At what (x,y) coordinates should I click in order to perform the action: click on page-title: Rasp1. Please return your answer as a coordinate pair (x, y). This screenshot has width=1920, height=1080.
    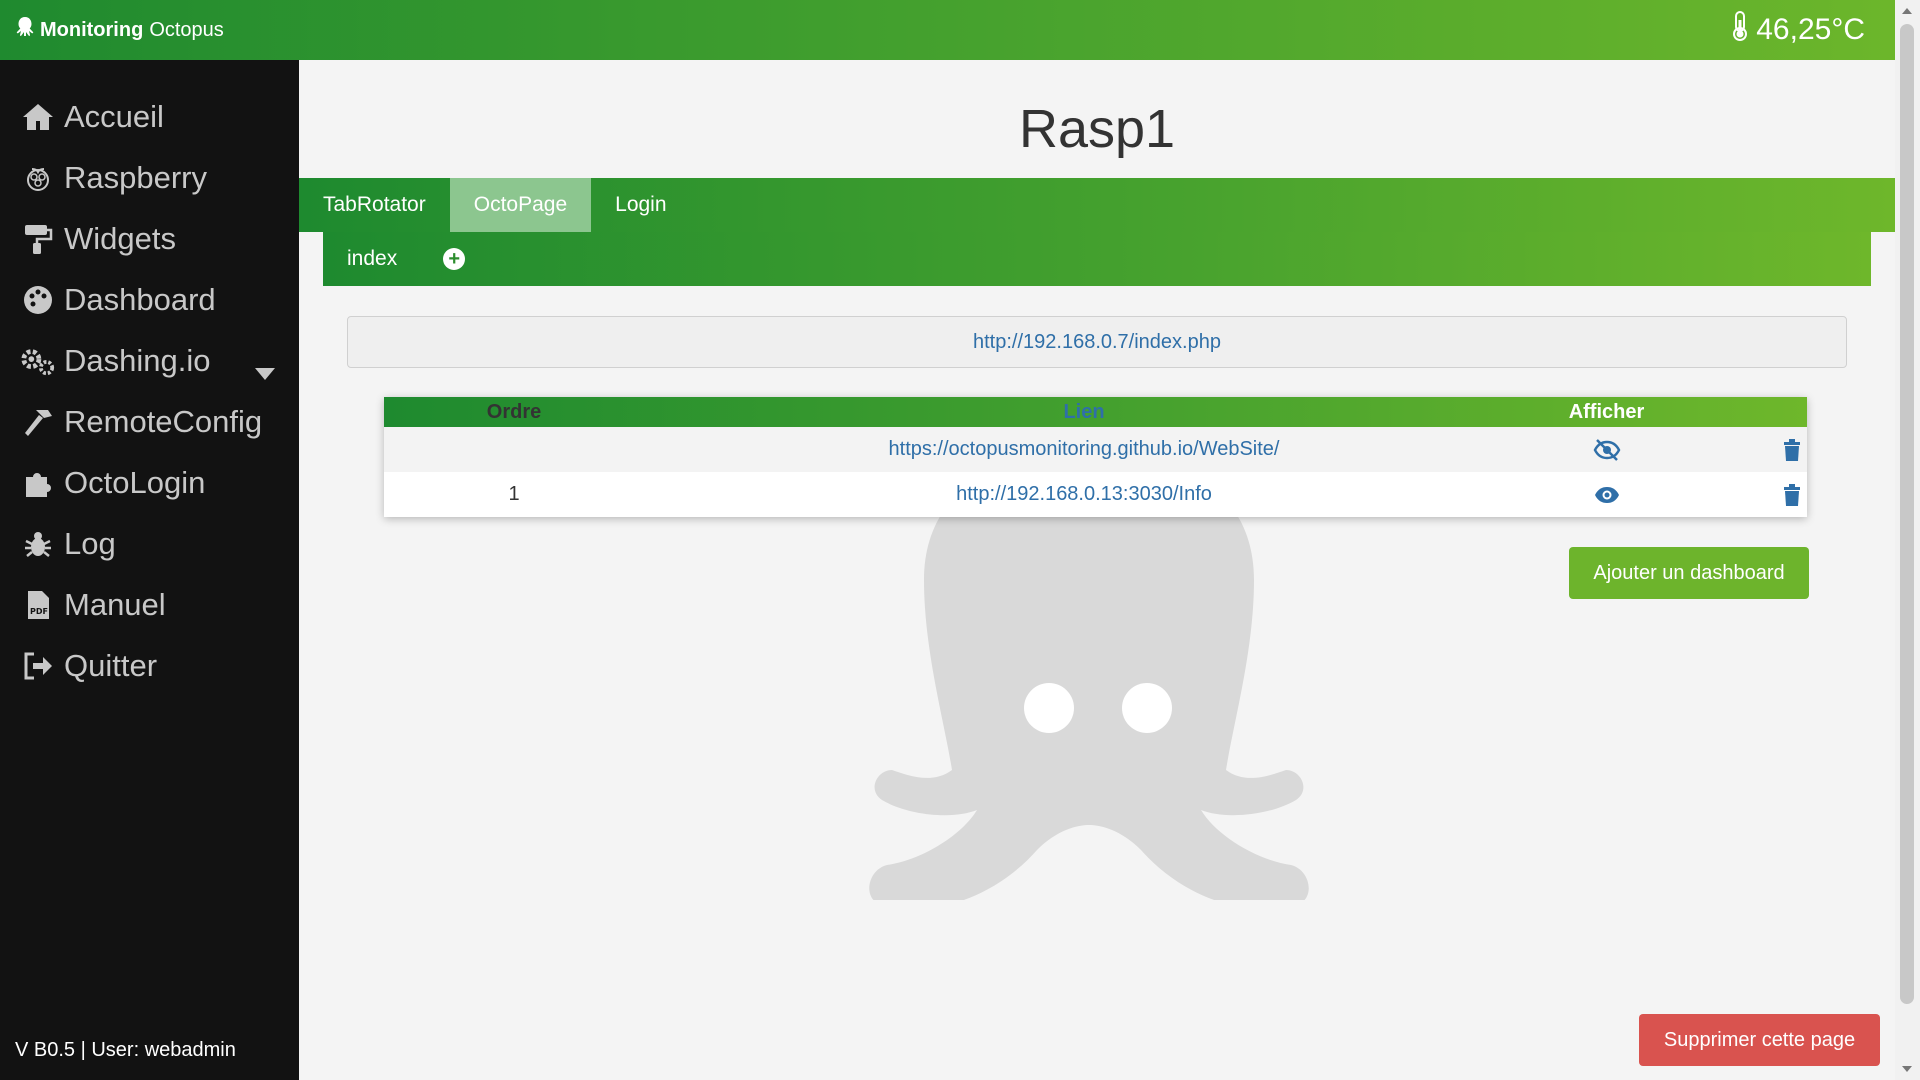
    Looking at the image, I should click on (1097, 129).